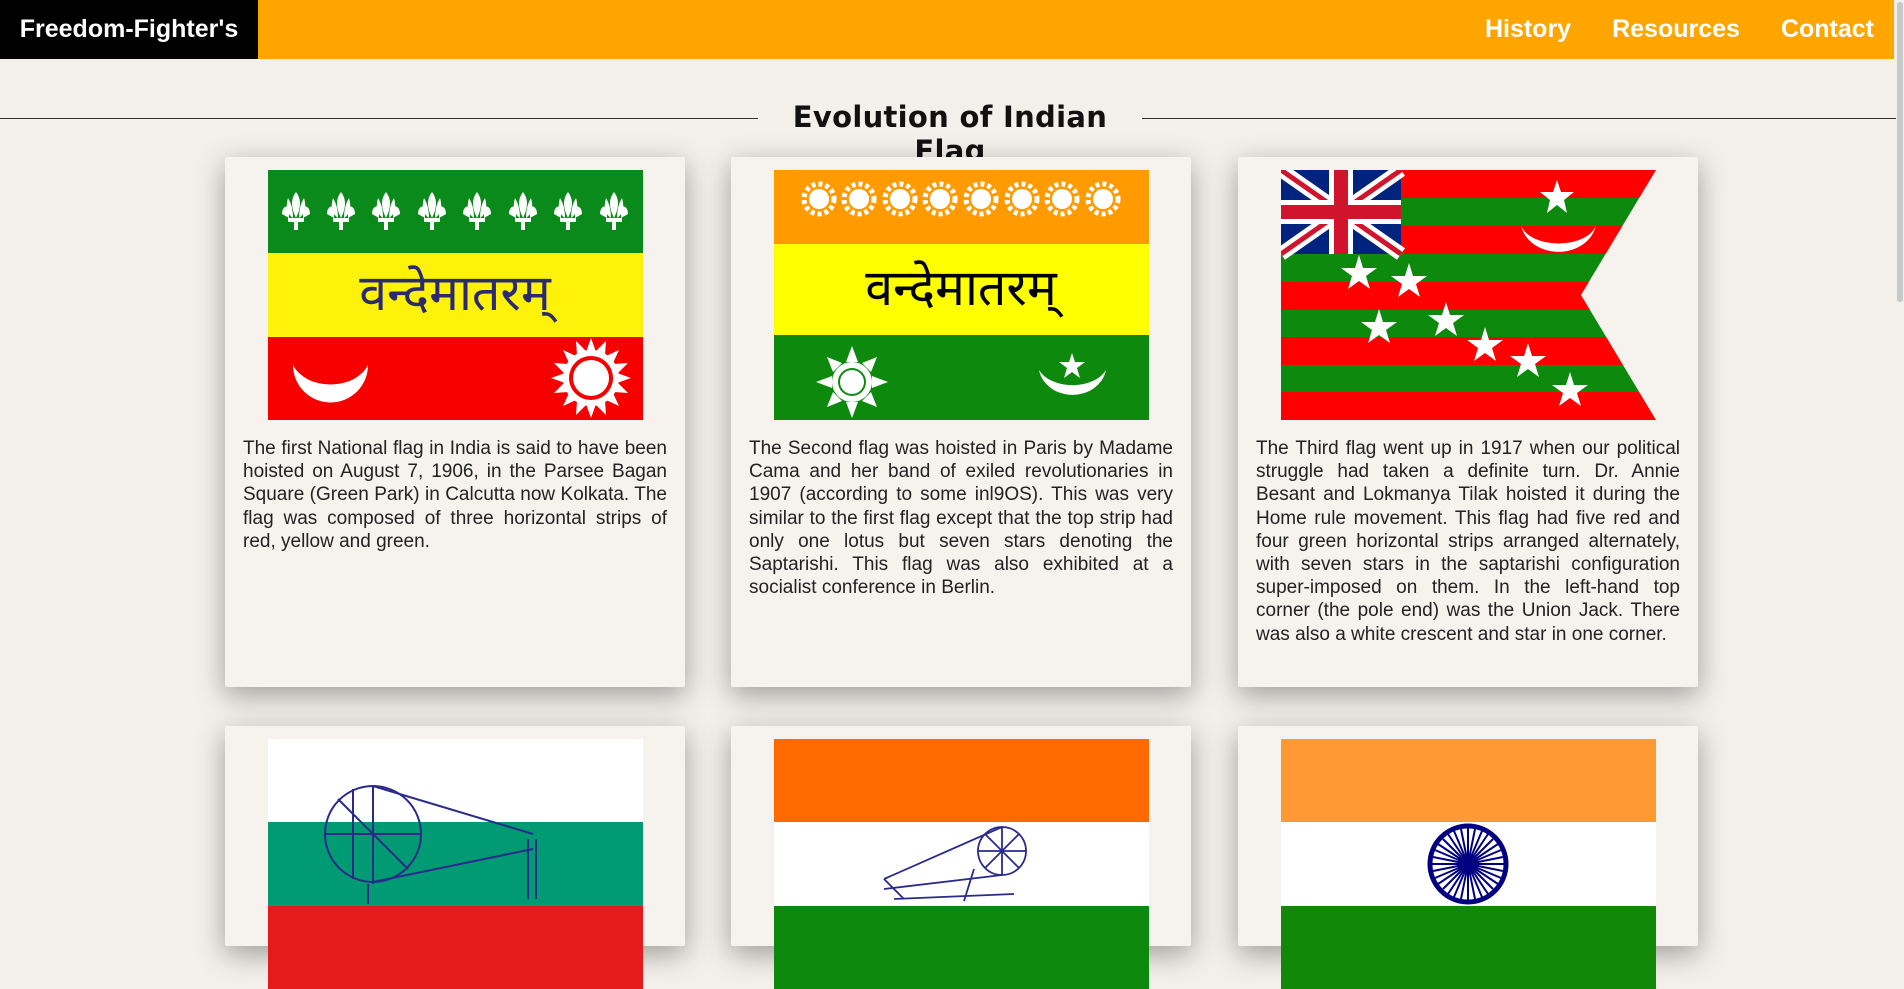 This screenshot has height=989, width=1904. I want to click on flag-1921-image, so click(455, 864).